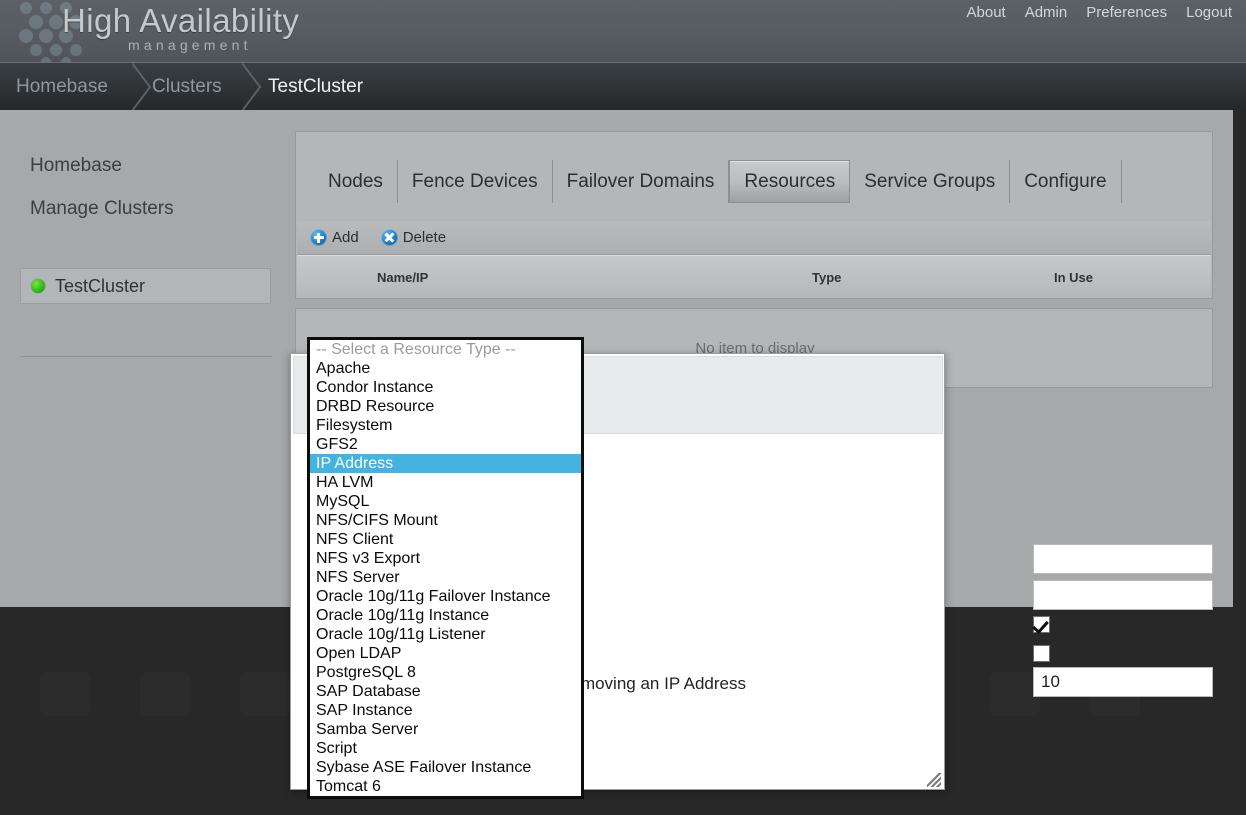 The image size is (1246, 815). I want to click on option-ip-address: IP Address, so click(445, 463).